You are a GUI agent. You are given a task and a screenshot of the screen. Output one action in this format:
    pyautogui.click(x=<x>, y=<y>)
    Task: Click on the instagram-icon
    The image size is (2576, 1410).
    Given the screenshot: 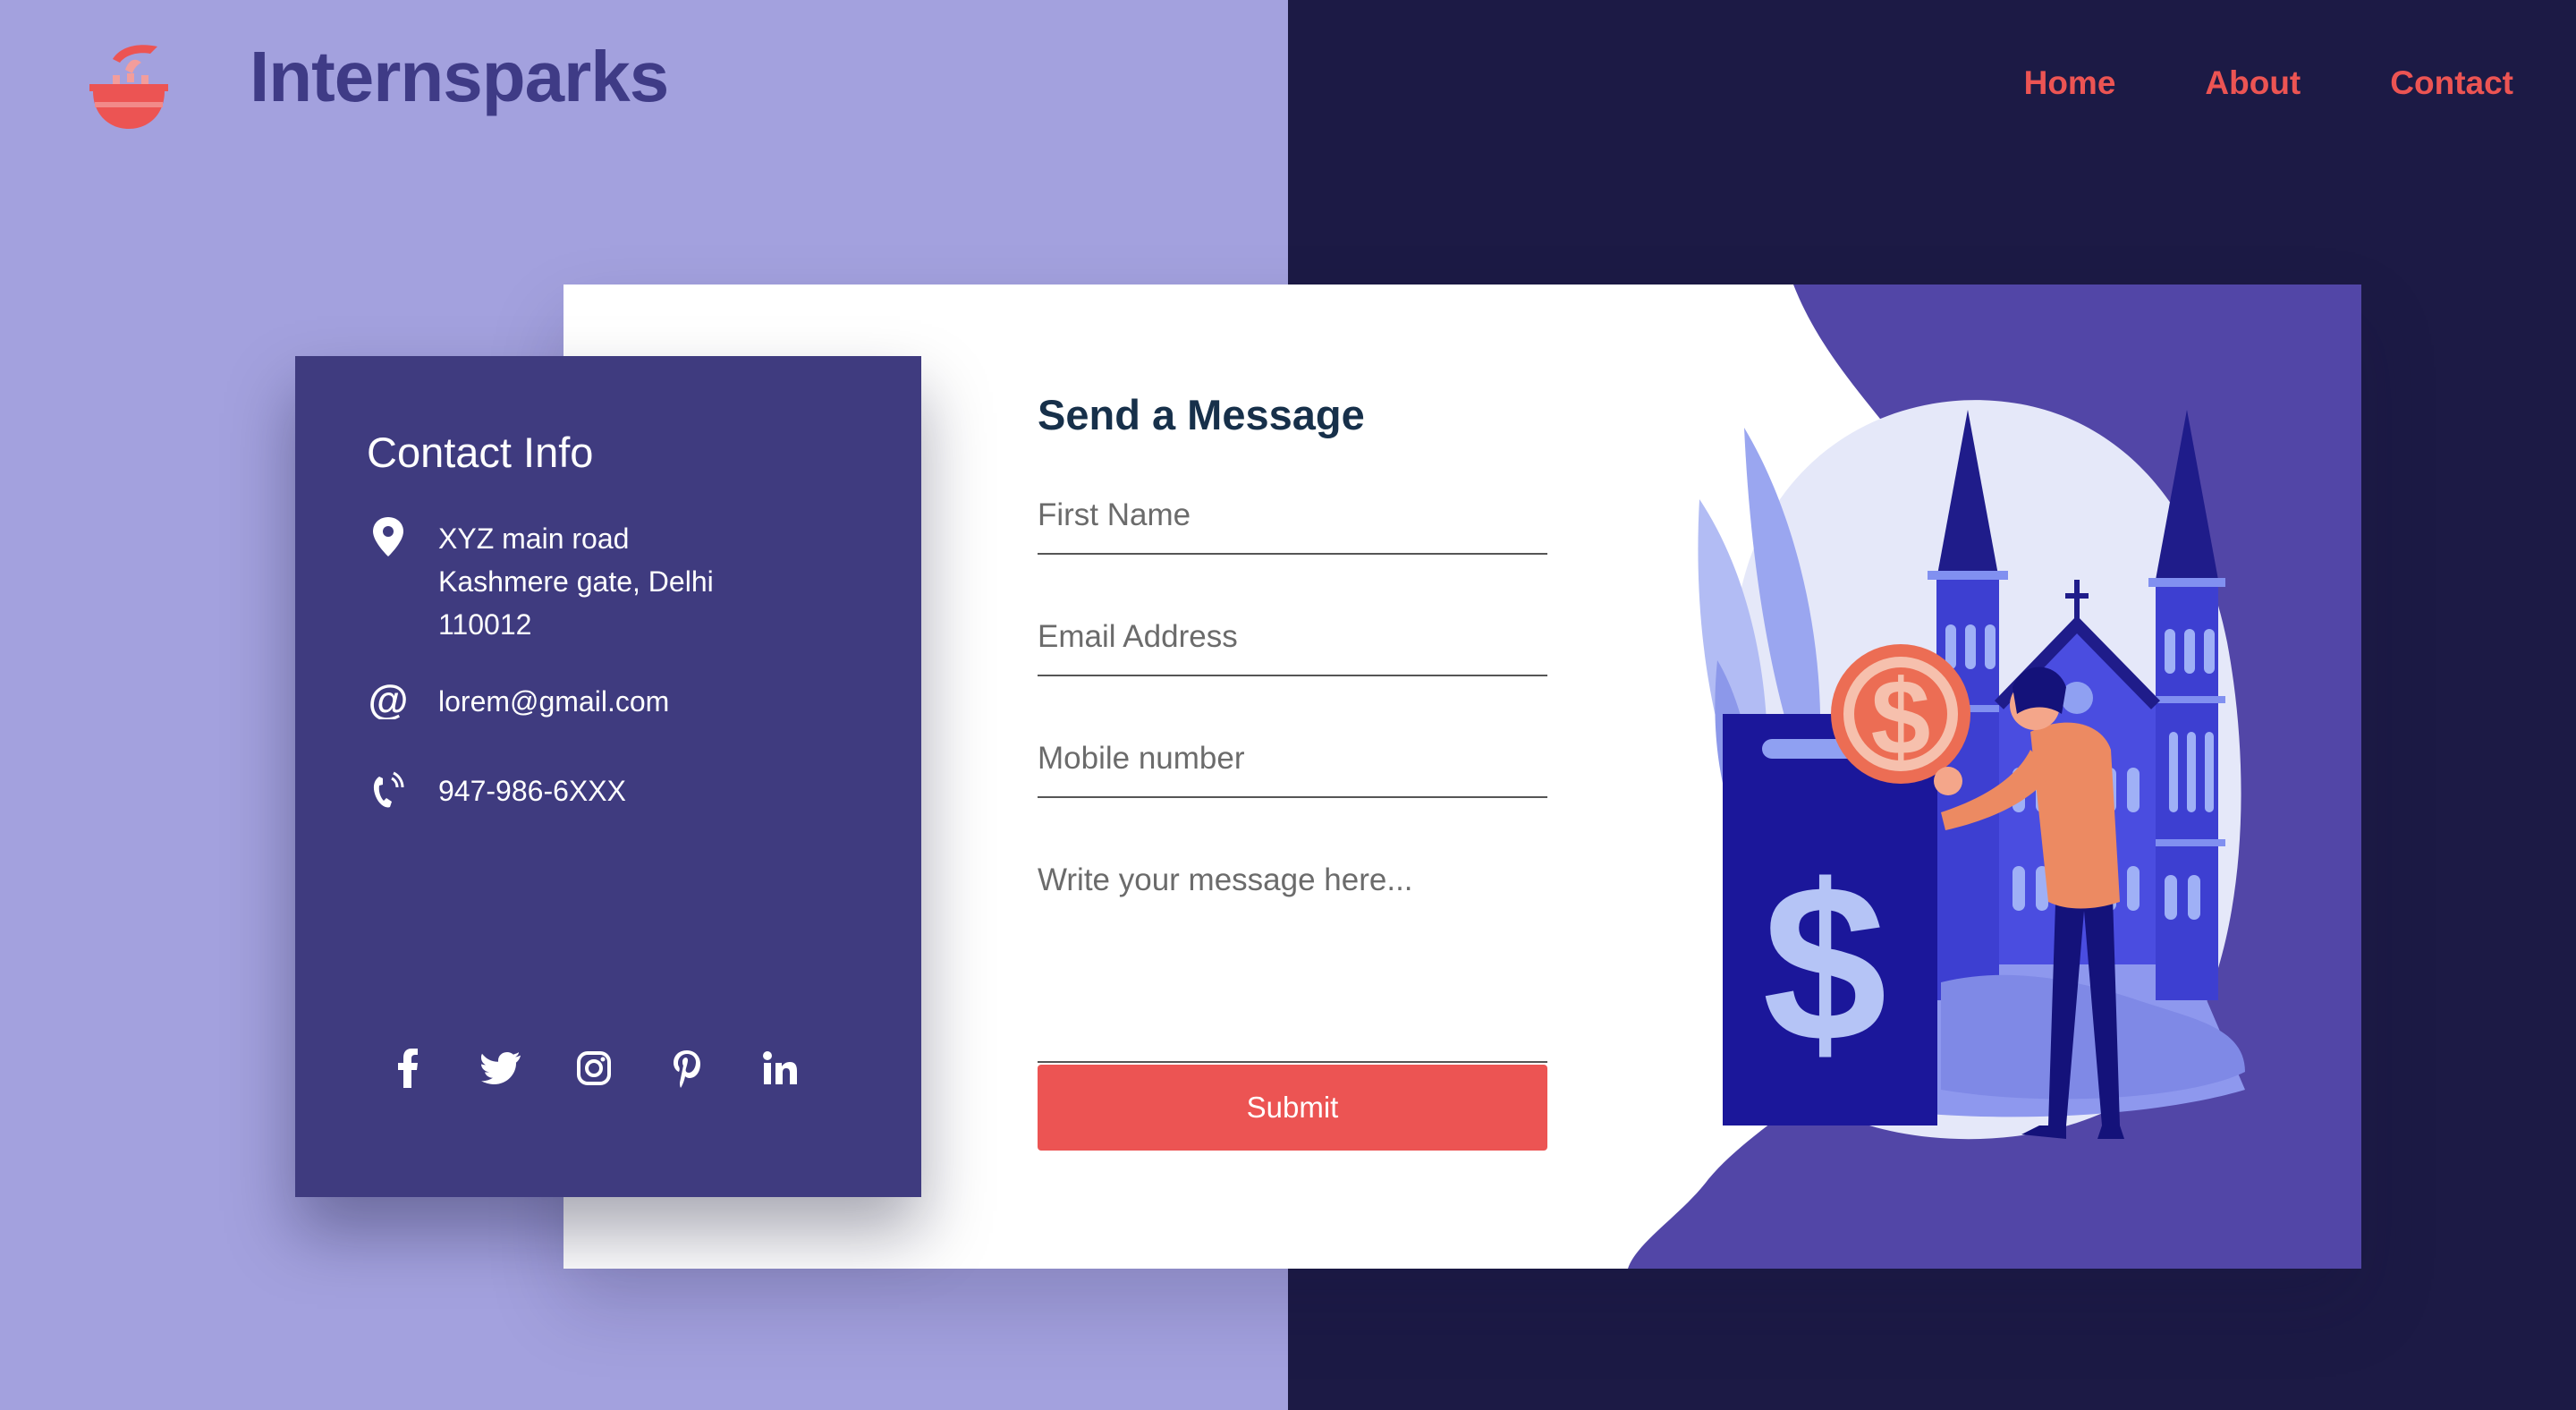 What is the action you would take?
    pyautogui.click(x=594, y=1068)
    